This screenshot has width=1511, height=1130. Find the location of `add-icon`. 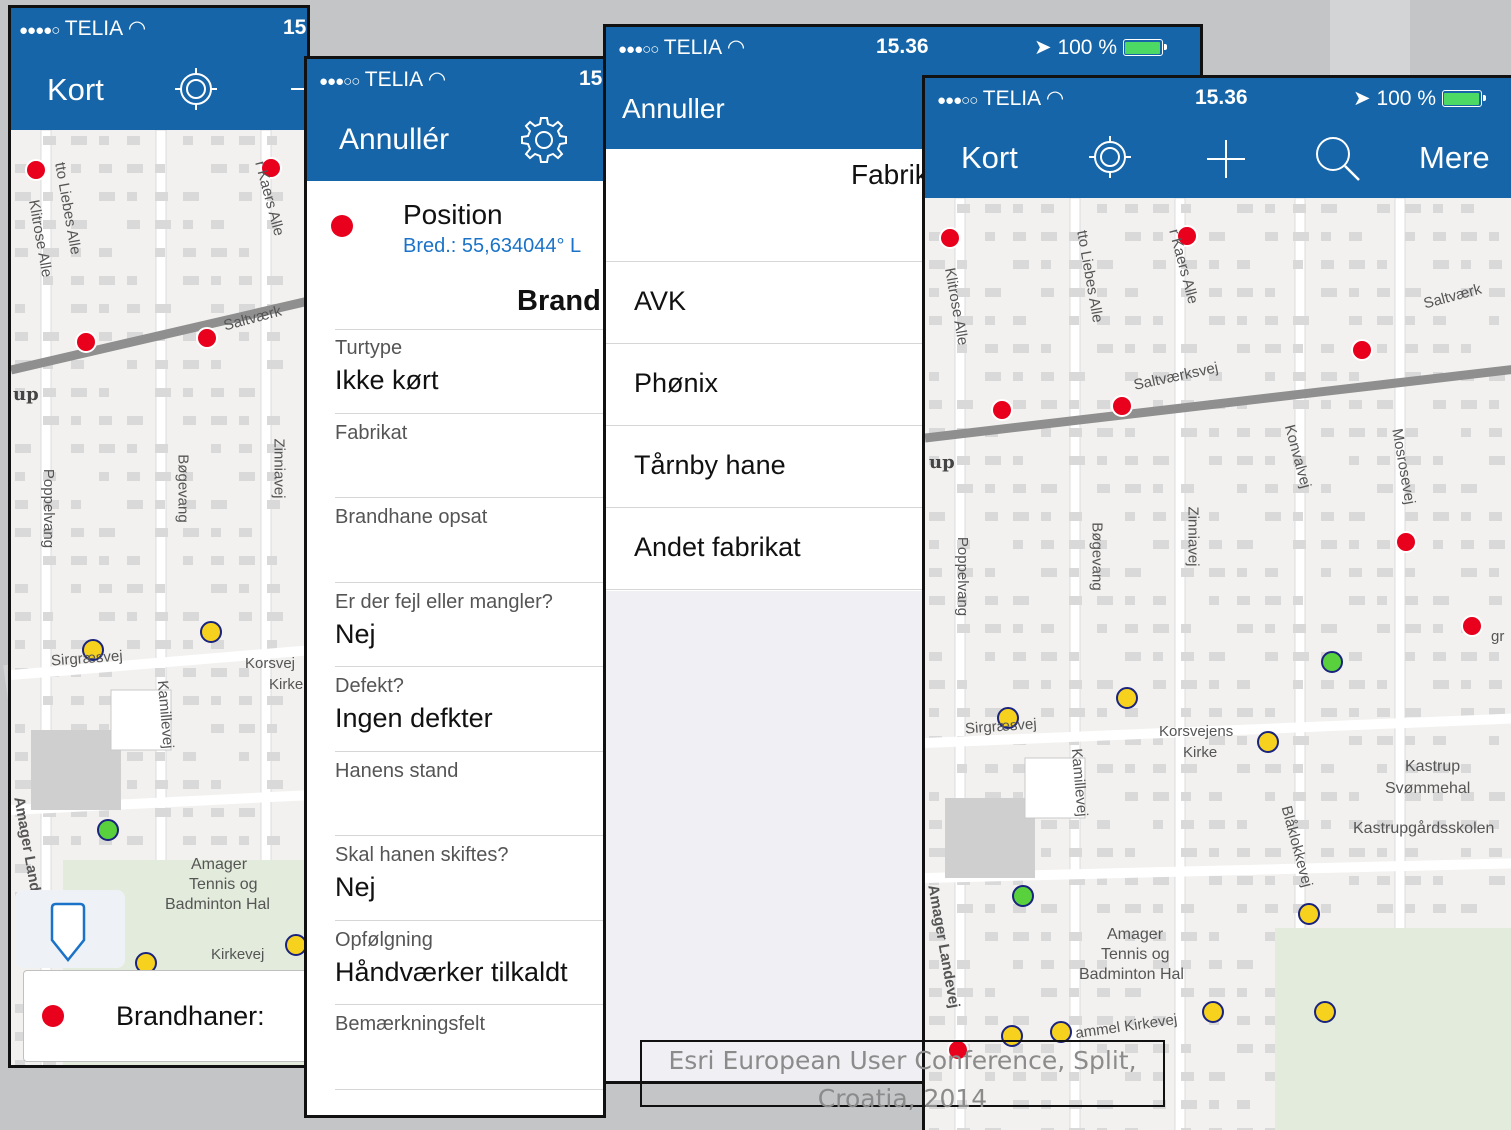

add-icon is located at coordinates (1226, 161).